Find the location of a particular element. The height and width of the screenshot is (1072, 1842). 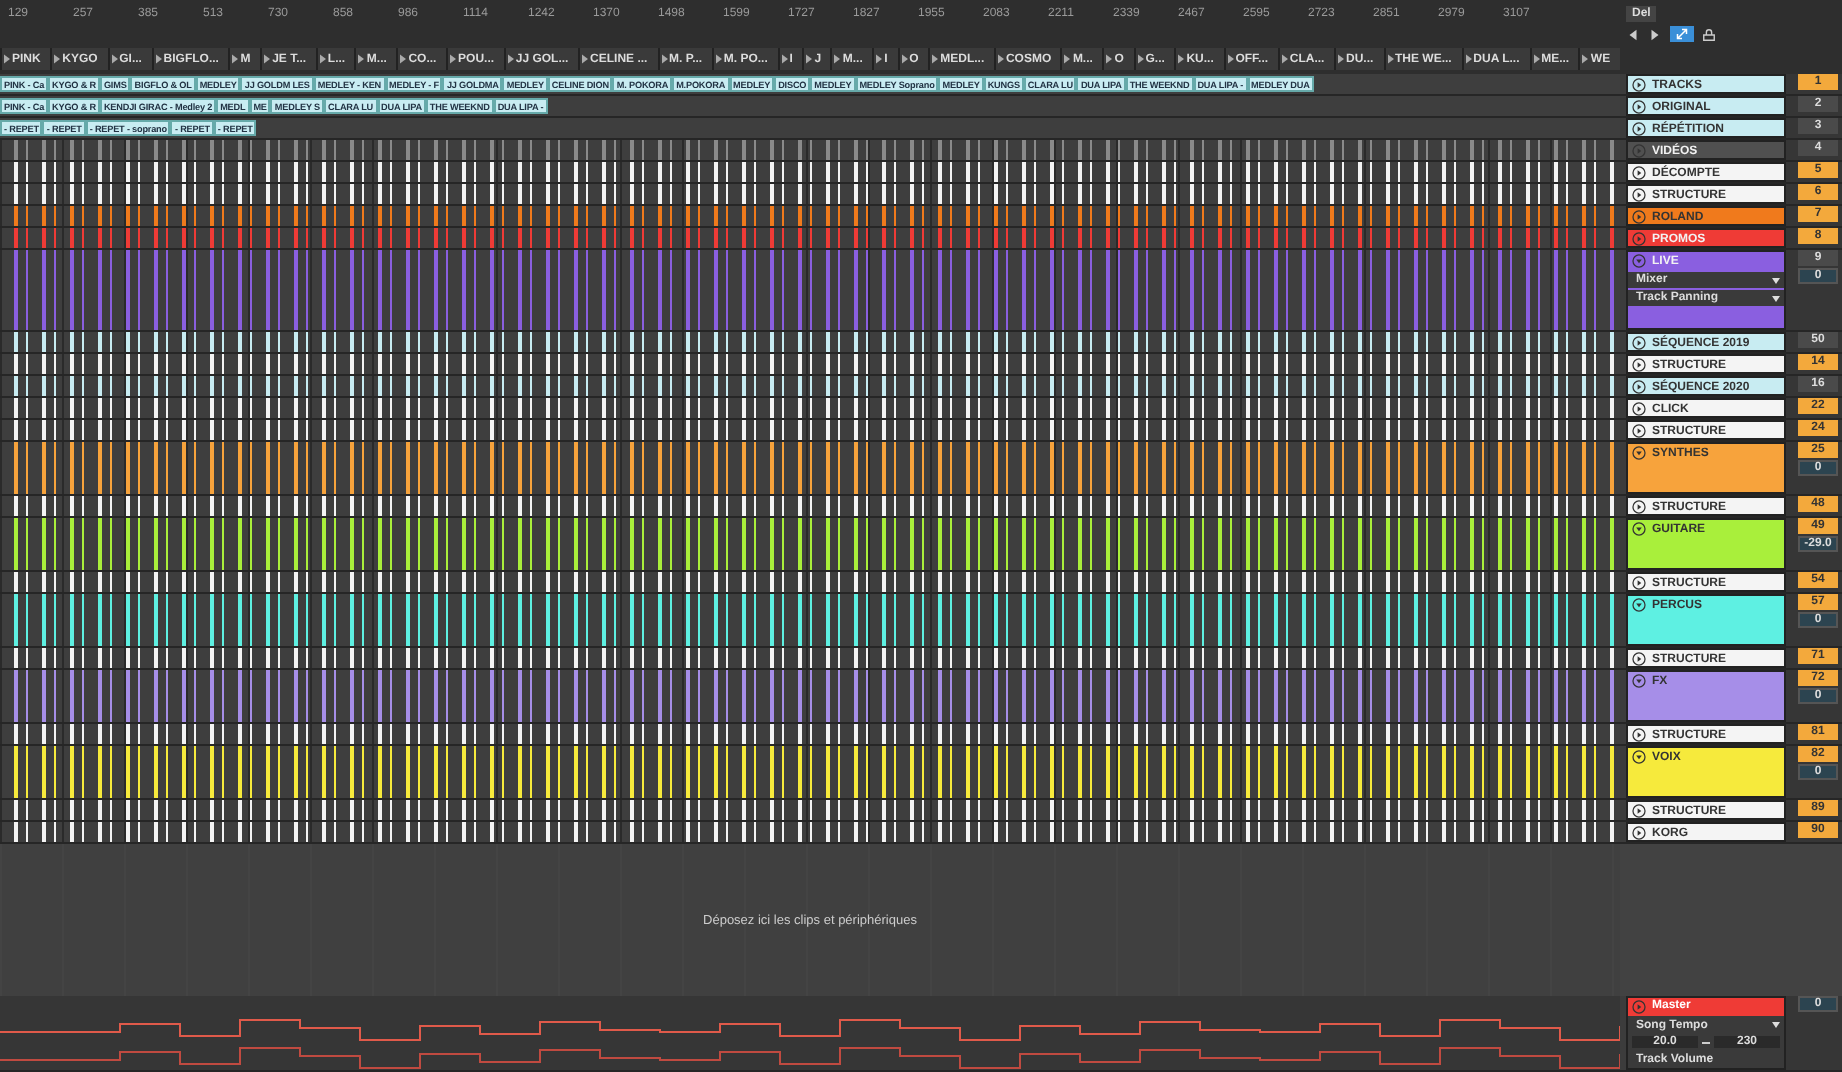

right-arrow-icon is located at coordinates (1655, 34).